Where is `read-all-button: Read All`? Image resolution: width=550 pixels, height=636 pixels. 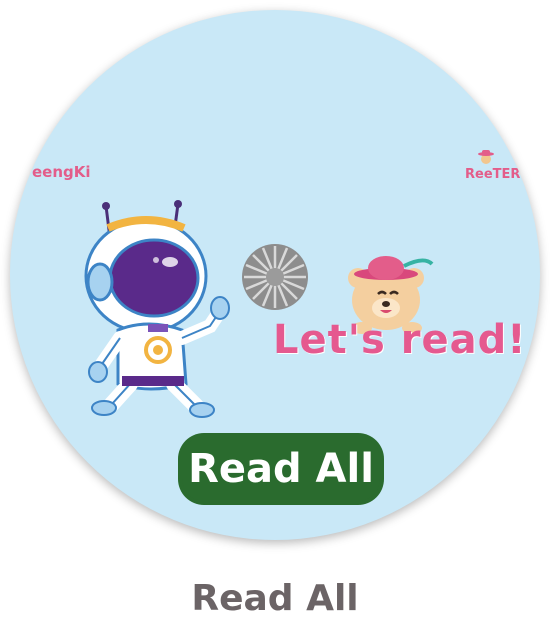
read-all-button: Read All is located at coordinates (281, 469).